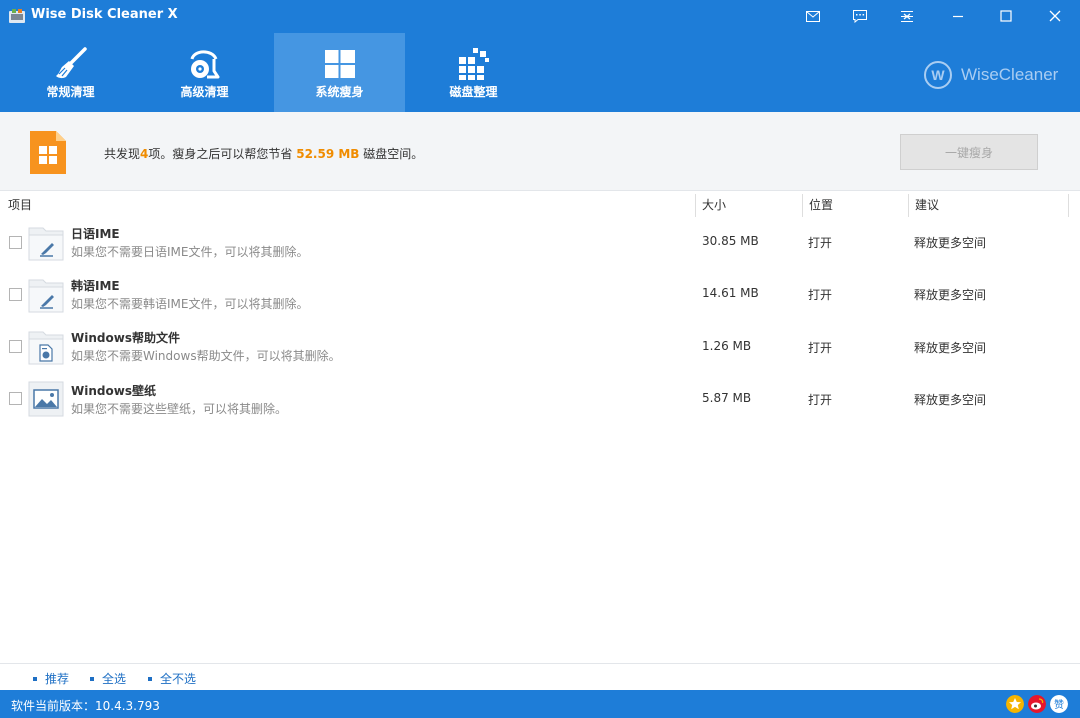  What do you see at coordinates (328, 154) in the screenshot?
I see `savable-size: 52.59 MB` at bounding box center [328, 154].